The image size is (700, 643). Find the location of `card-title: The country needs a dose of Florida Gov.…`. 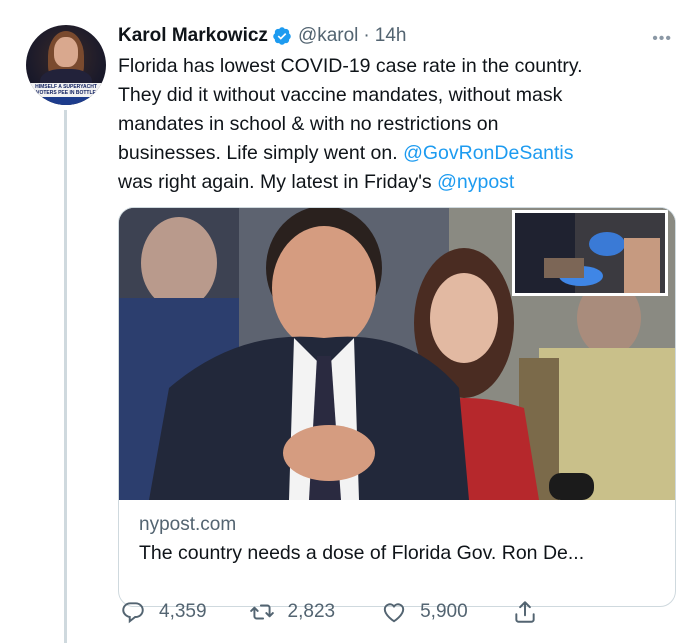

card-title: The country needs a dose of Florida Gov.… is located at coordinates (397, 553).